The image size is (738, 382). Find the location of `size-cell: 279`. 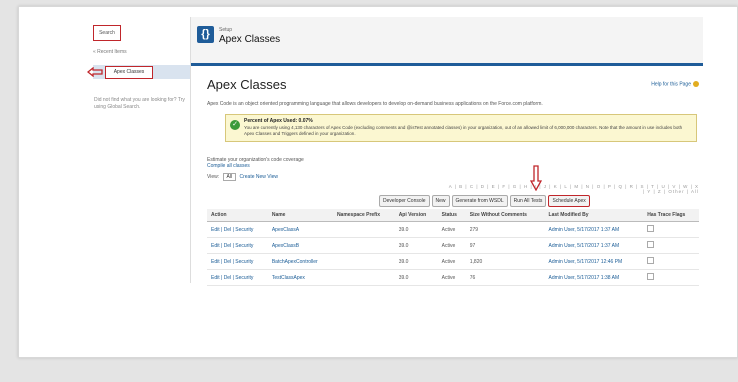

size-cell: 279 is located at coordinates (505, 229).